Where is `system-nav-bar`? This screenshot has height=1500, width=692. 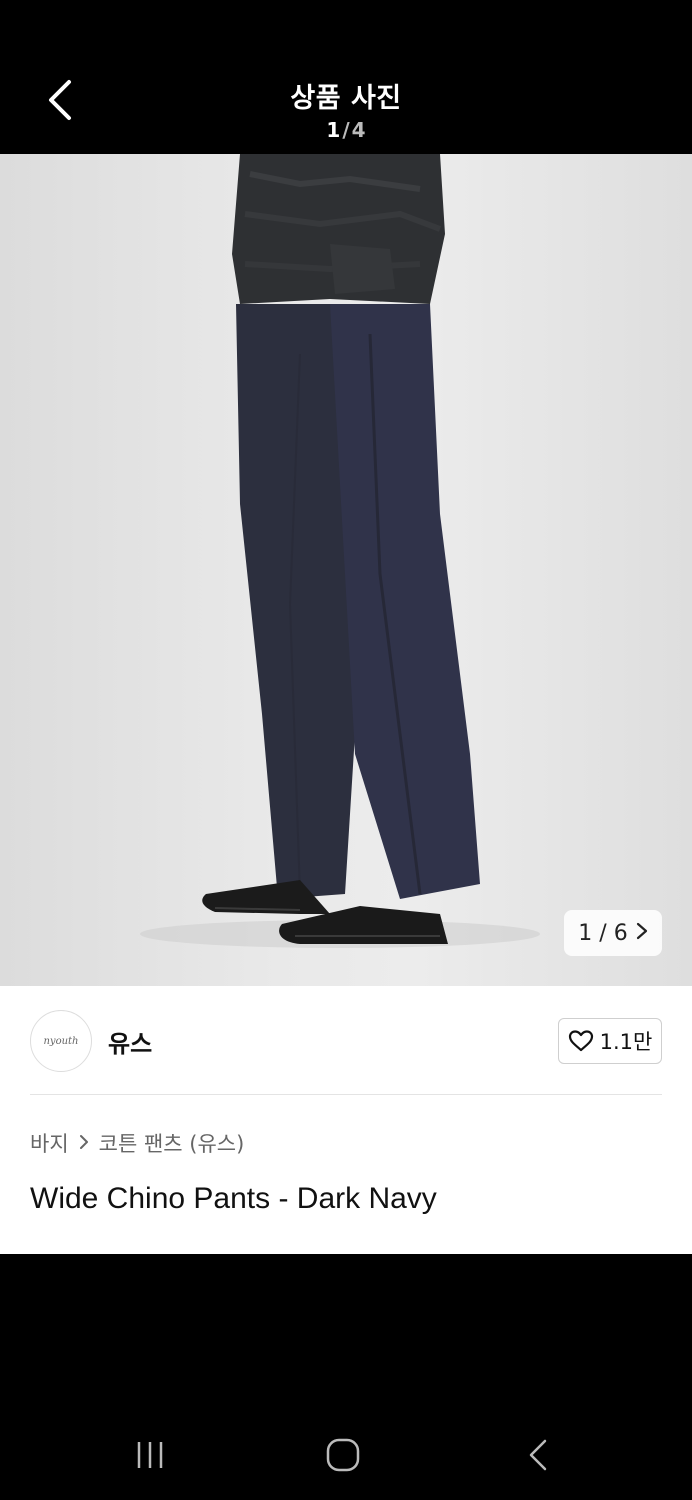
system-nav-bar is located at coordinates (346, 1455).